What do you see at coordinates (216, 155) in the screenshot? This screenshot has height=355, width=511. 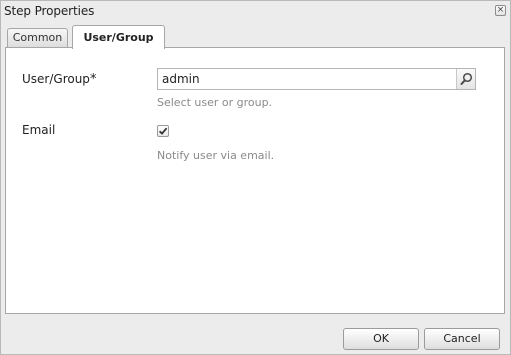 I see `email-hint: Notify user via email.` at bounding box center [216, 155].